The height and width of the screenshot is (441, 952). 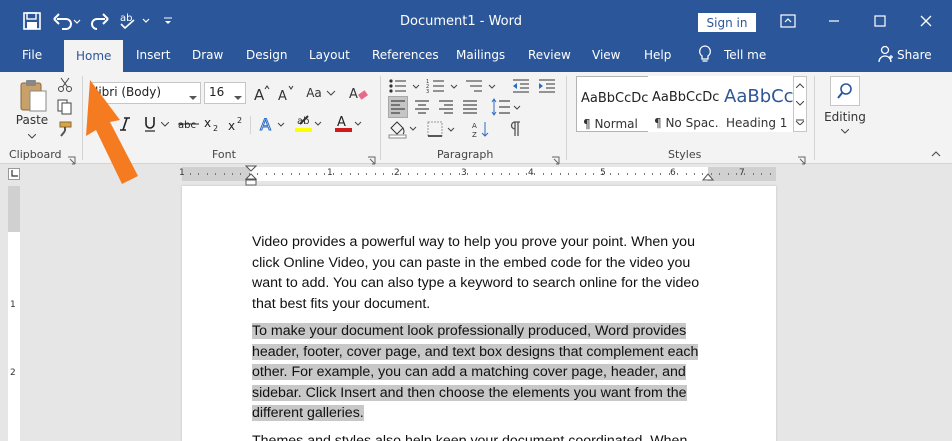 What do you see at coordinates (886, 55) in the screenshot?
I see `share-icon` at bounding box center [886, 55].